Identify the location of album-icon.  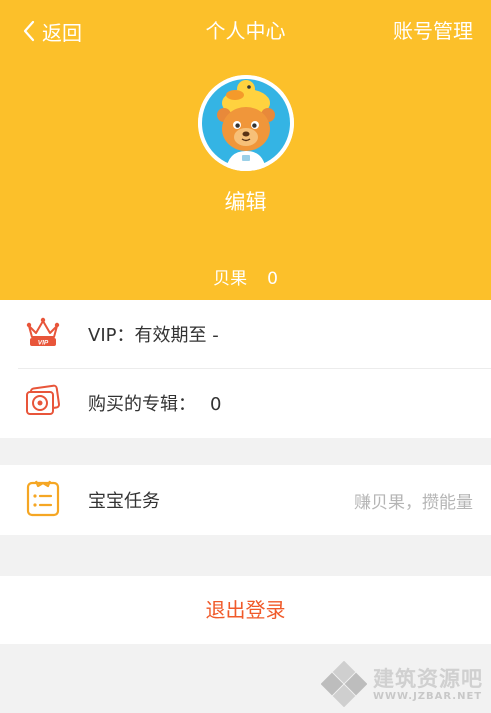
(43, 403).